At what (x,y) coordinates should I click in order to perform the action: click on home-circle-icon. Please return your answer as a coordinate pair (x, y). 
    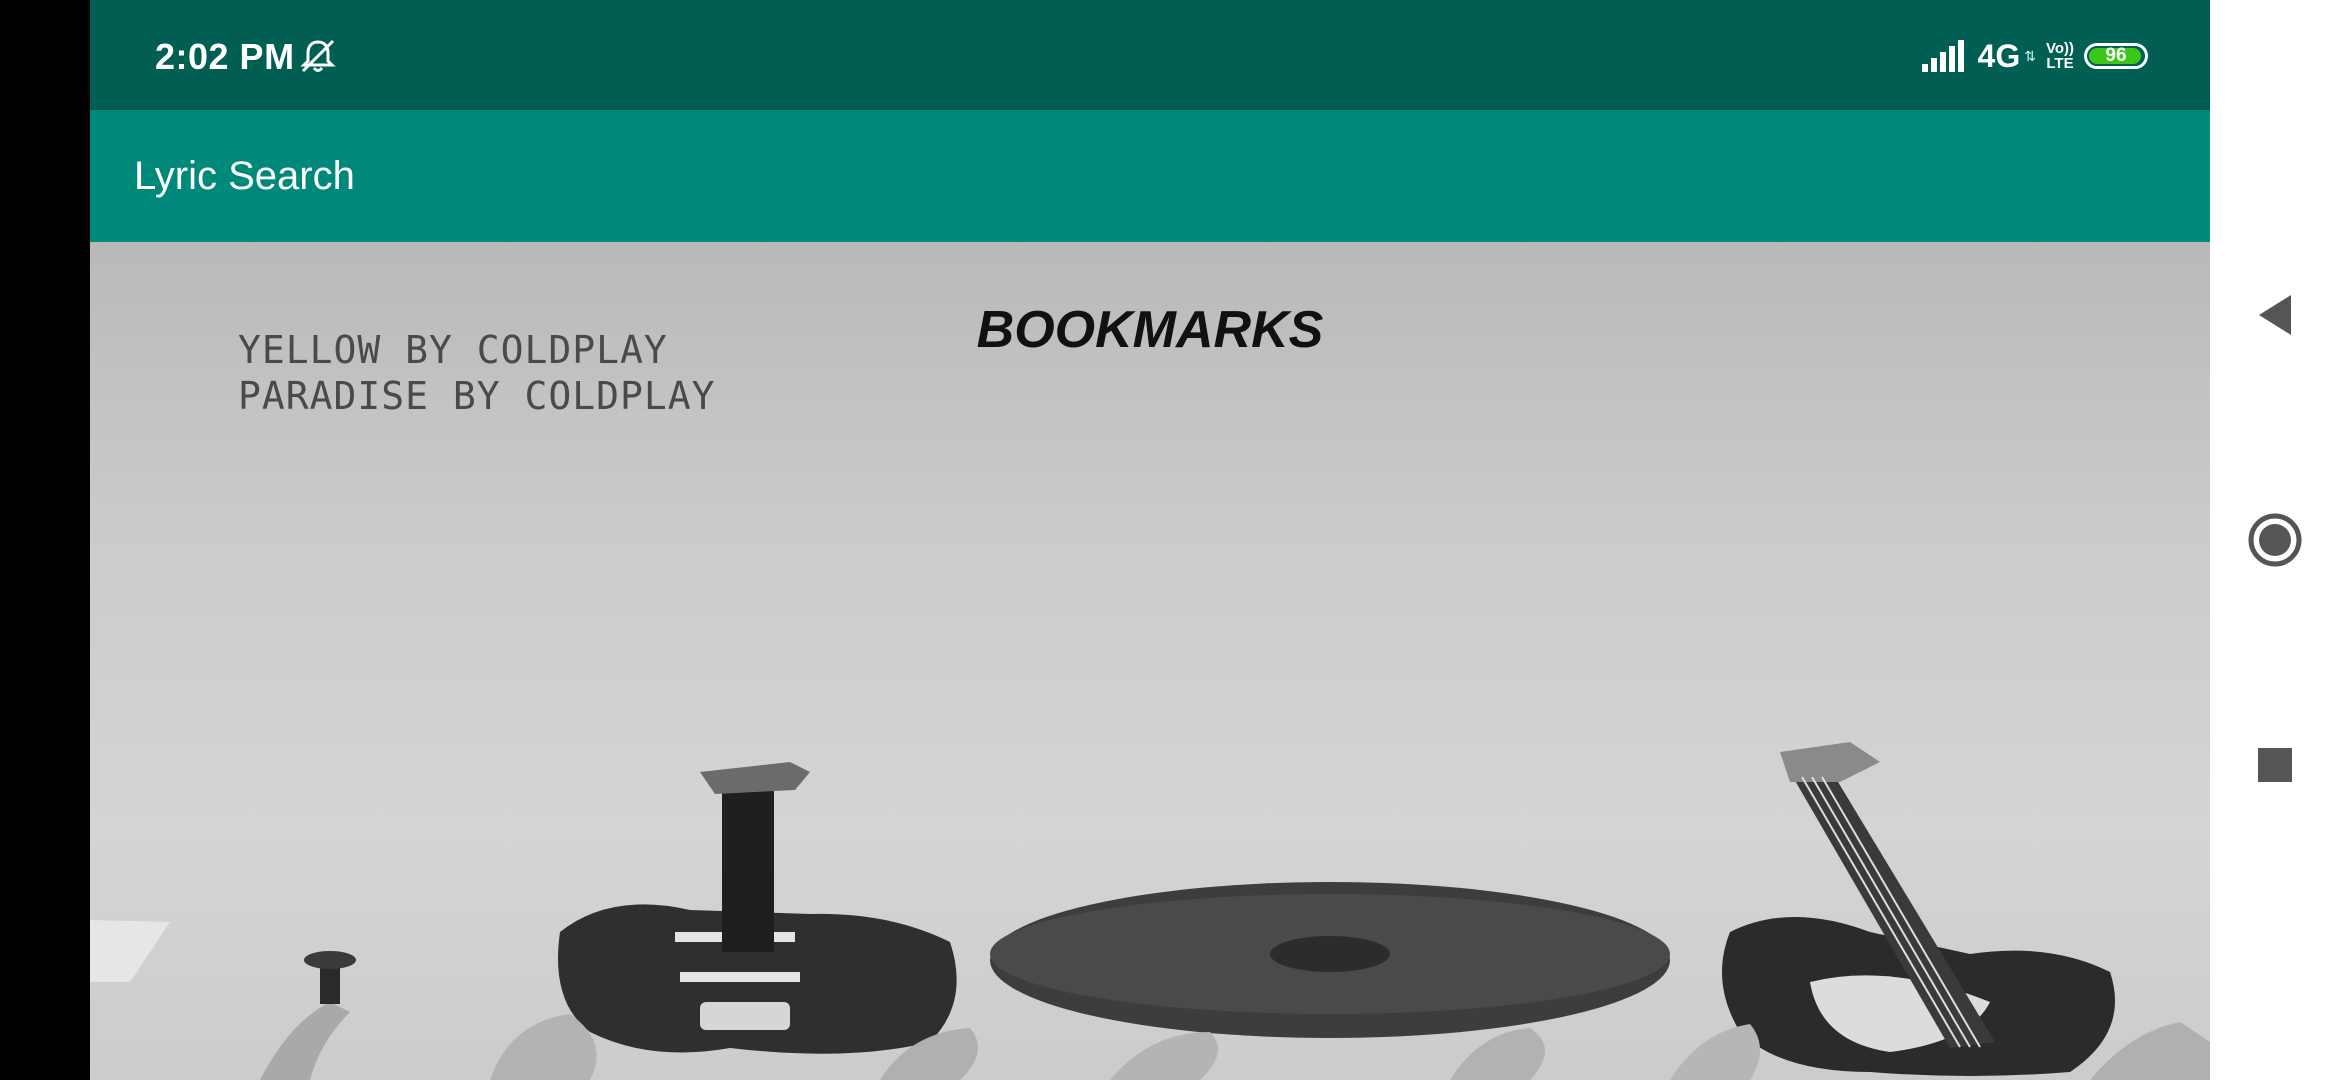
    Looking at the image, I should click on (2275, 540).